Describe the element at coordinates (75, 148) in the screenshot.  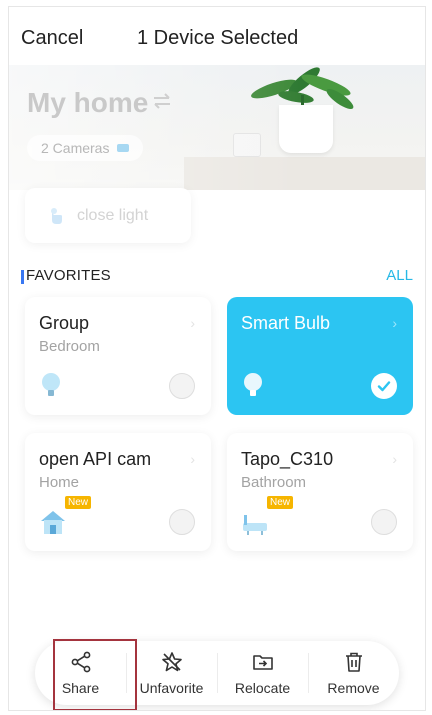
I see `cameras-count-label: 2 Cameras` at that location.